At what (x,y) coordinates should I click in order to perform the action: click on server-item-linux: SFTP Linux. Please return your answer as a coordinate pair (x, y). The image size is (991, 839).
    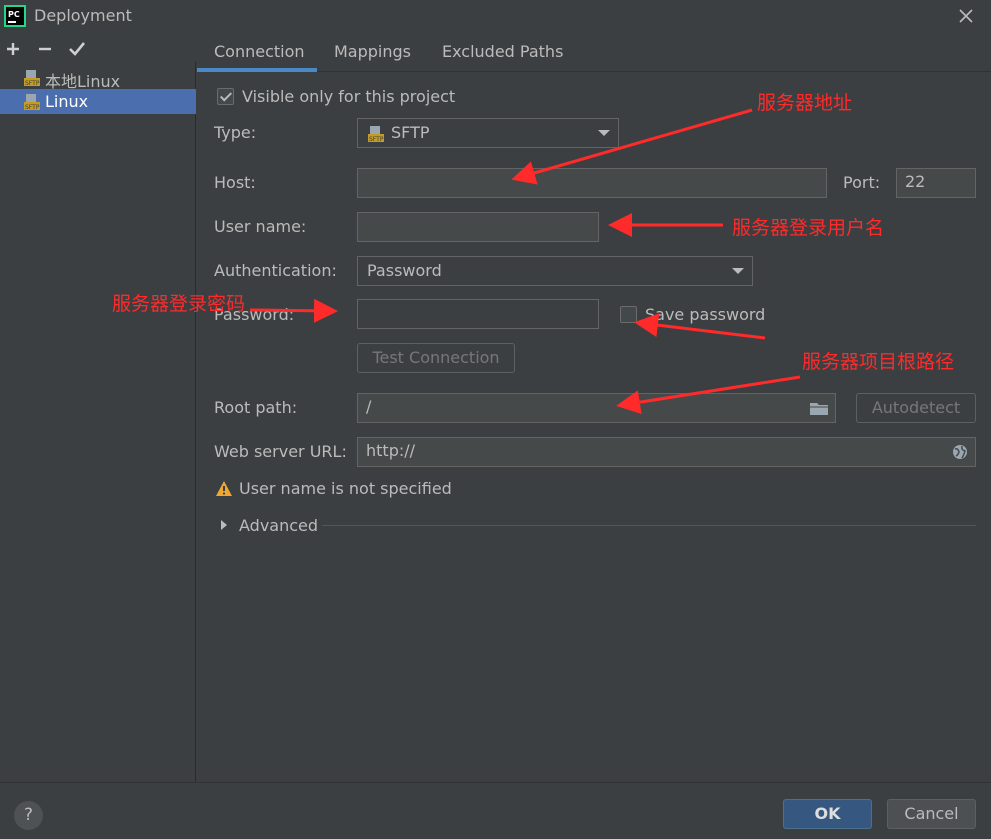
    Looking at the image, I should click on (98, 101).